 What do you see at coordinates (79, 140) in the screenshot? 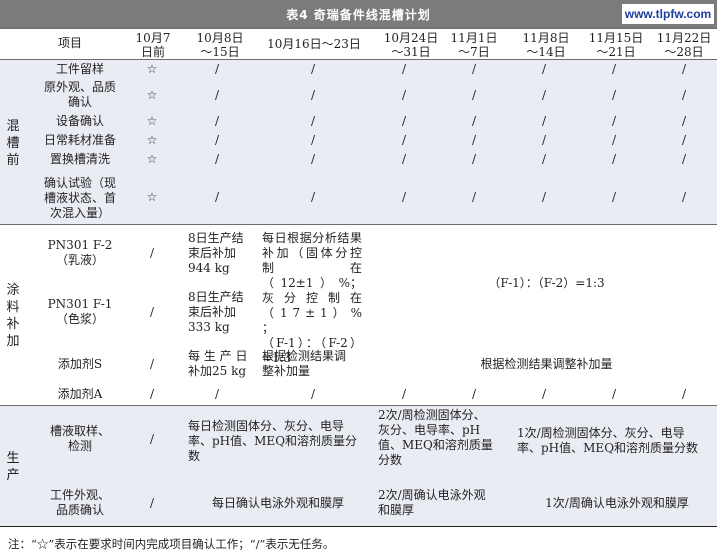
I see `row-label: 日常耗材准备` at bounding box center [79, 140].